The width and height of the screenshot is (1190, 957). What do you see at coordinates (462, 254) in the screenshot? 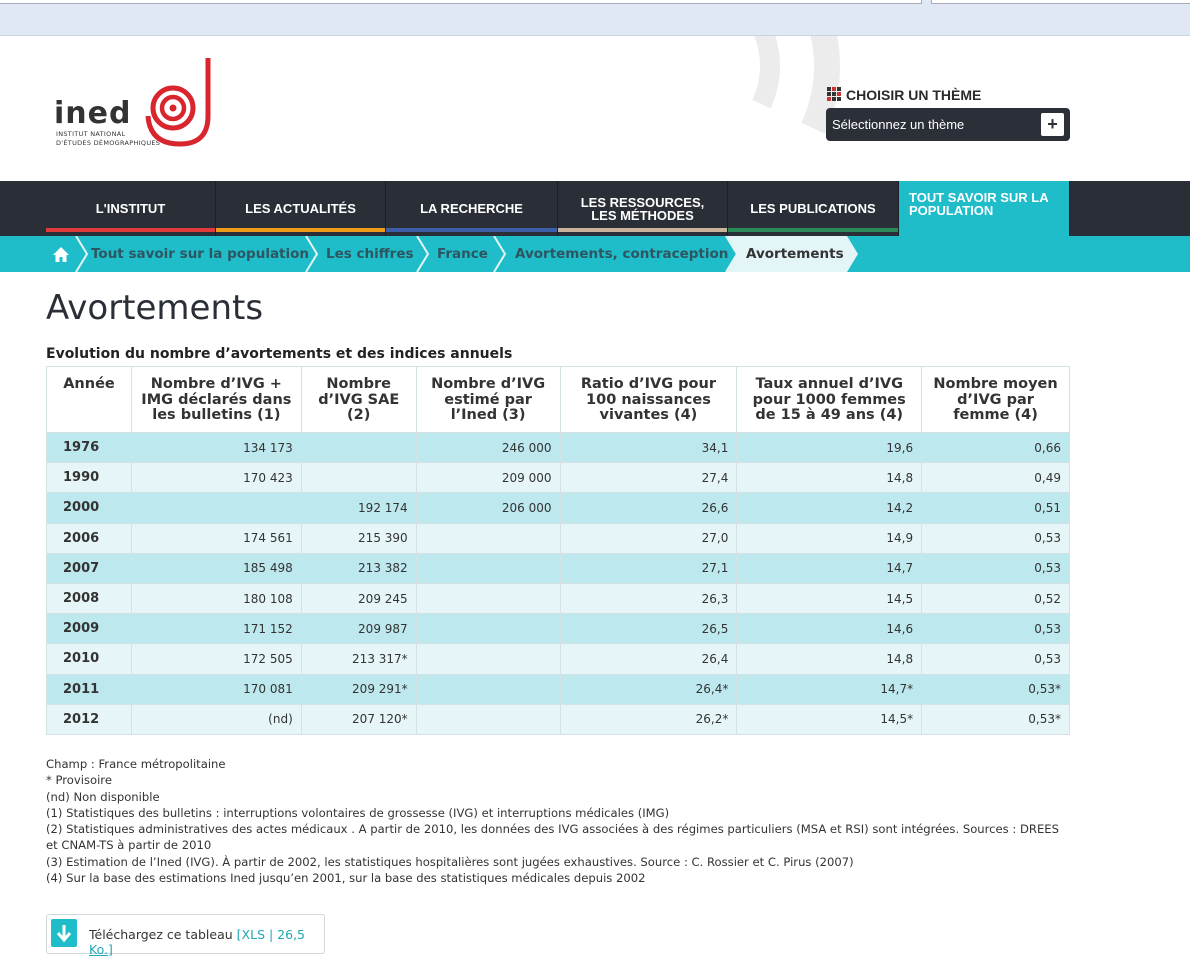
I see `breadcrumb-item-france: France` at bounding box center [462, 254].